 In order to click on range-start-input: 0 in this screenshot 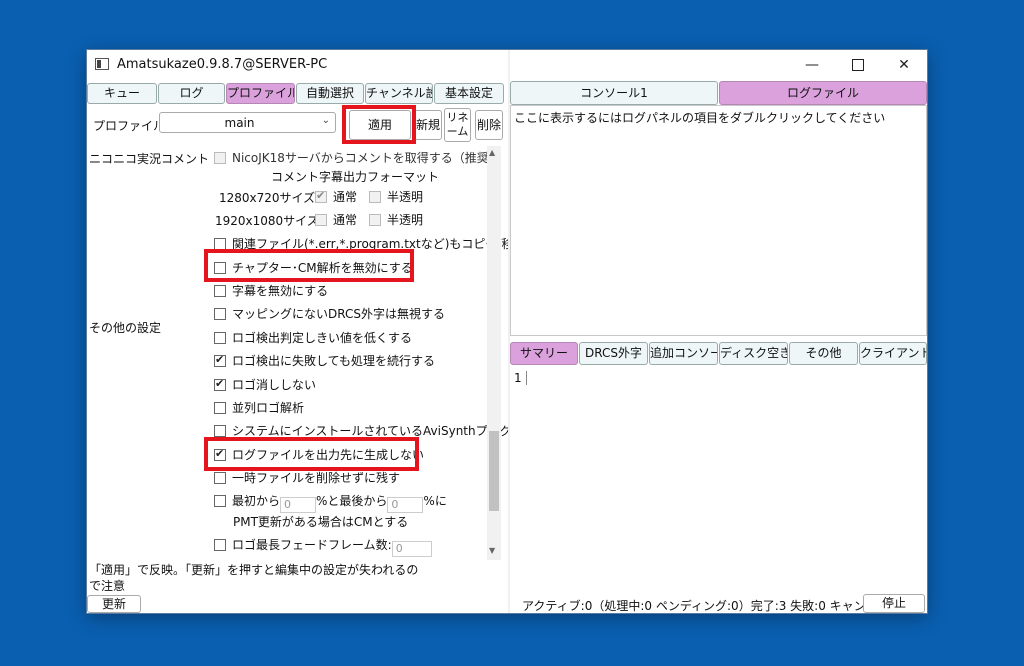, I will do `click(298, 505)`.